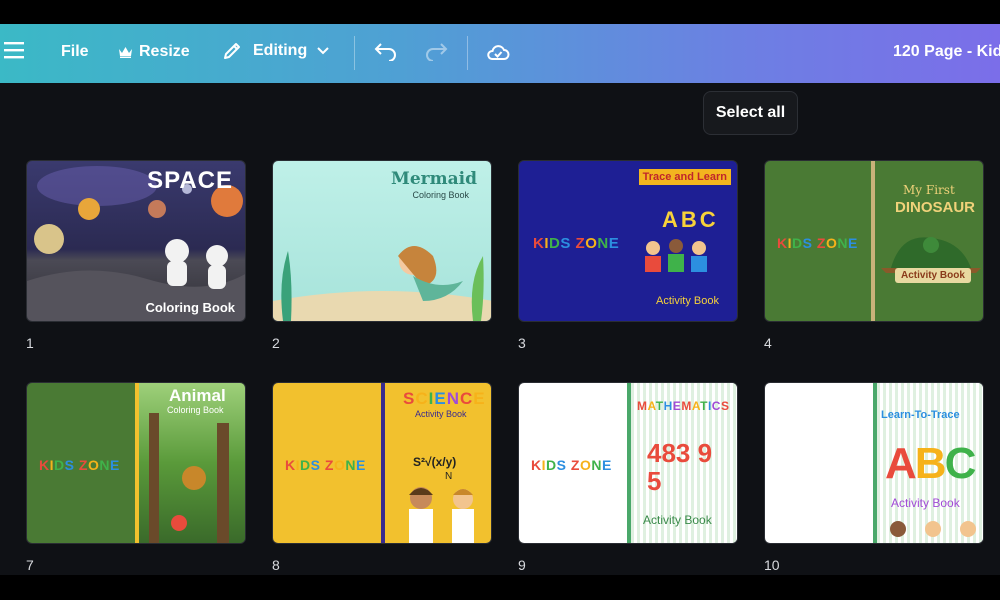 The height and width of the screenshot is (600, 1000). Describe the element at coordinates (136, 241) in the screenshot. I see `page-thumbnail-1: SPACE Coloring Book` at that location.